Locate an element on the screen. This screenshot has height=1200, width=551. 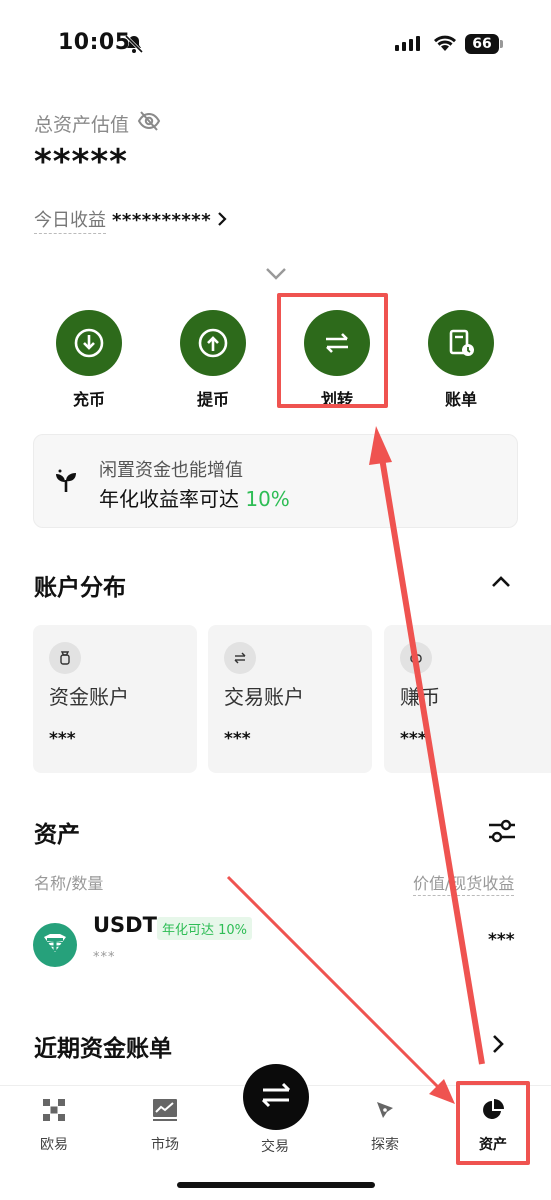
tab-okx: 欧易 is located at coordinates (54, 1126).